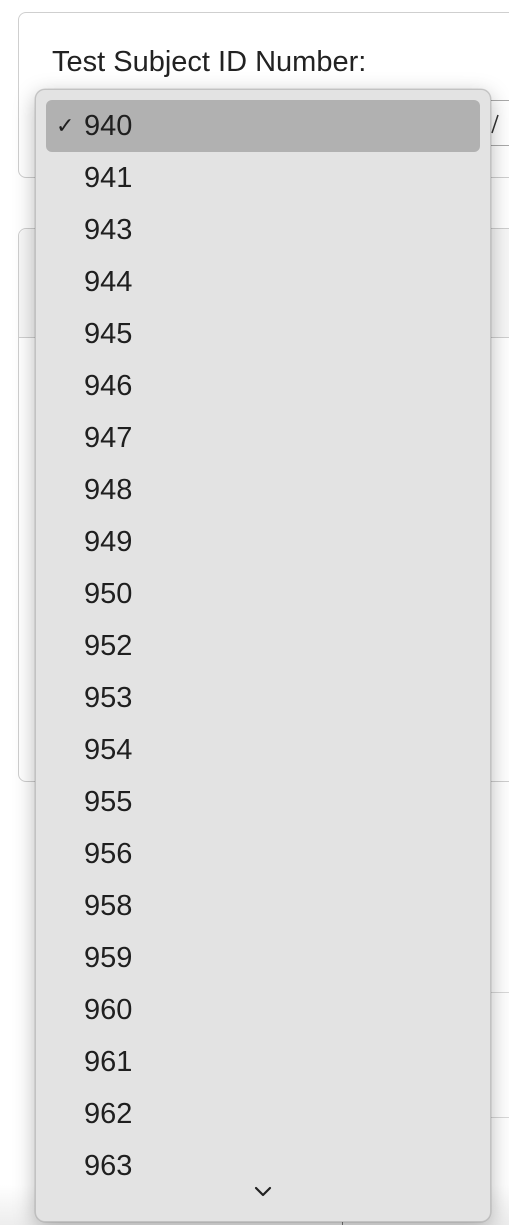  What do you see at coordinates (108, 646) in the screenshot?
I see `option-label: 952` at bounding box center [108, 646].